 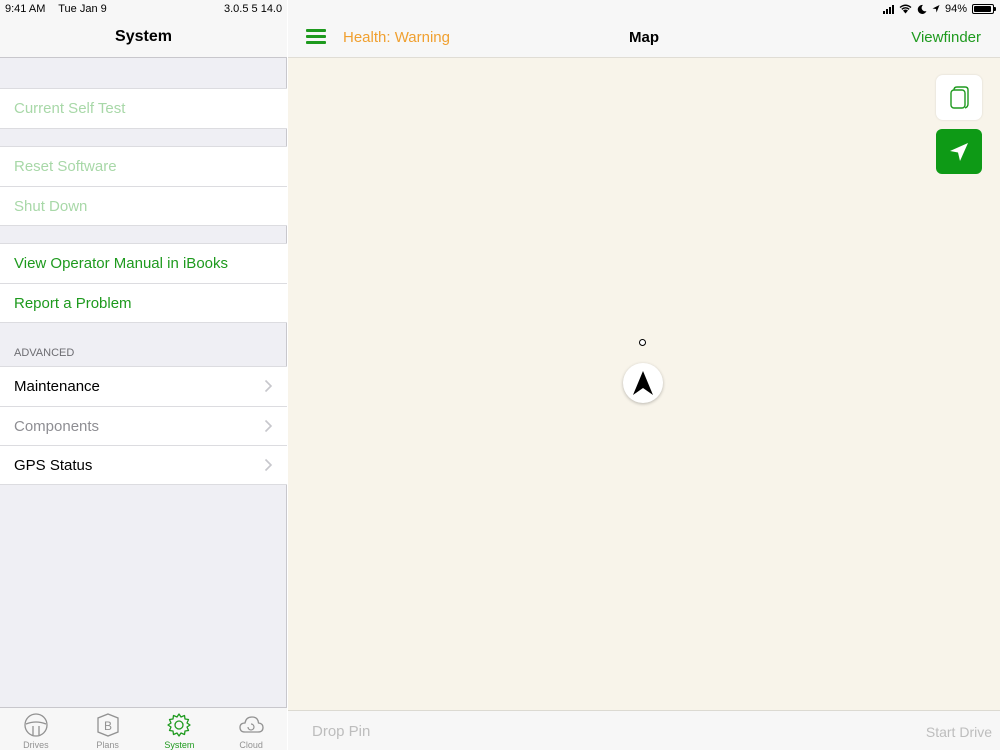 What do you see at coordinates (143, 36) in the screenshot?
I see `page-title: System` at bounding box center [143, 36].